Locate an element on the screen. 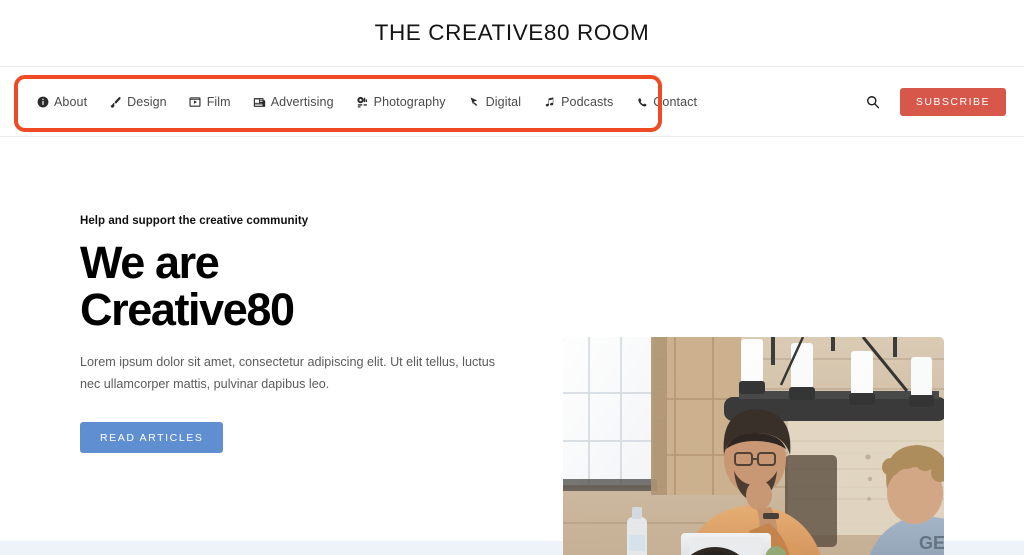 This screenshot has height=555, width=1024. nav-item-label: About is located at coordinates (71, 102).